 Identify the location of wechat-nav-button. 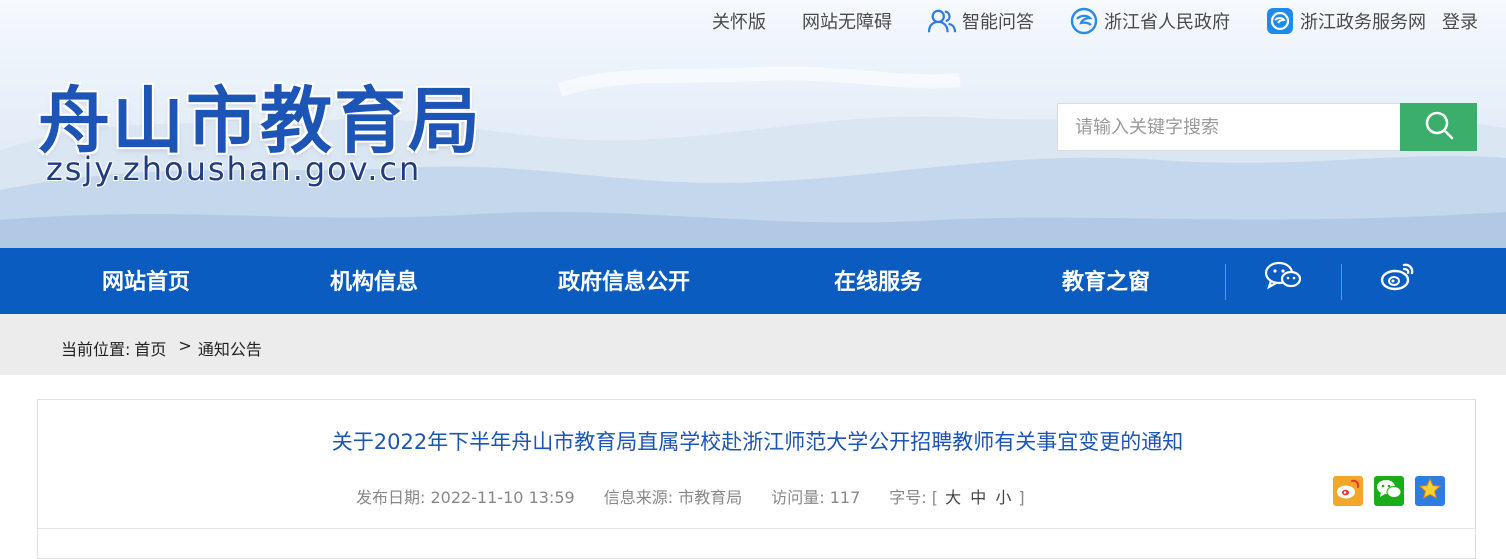
(1283, 278).